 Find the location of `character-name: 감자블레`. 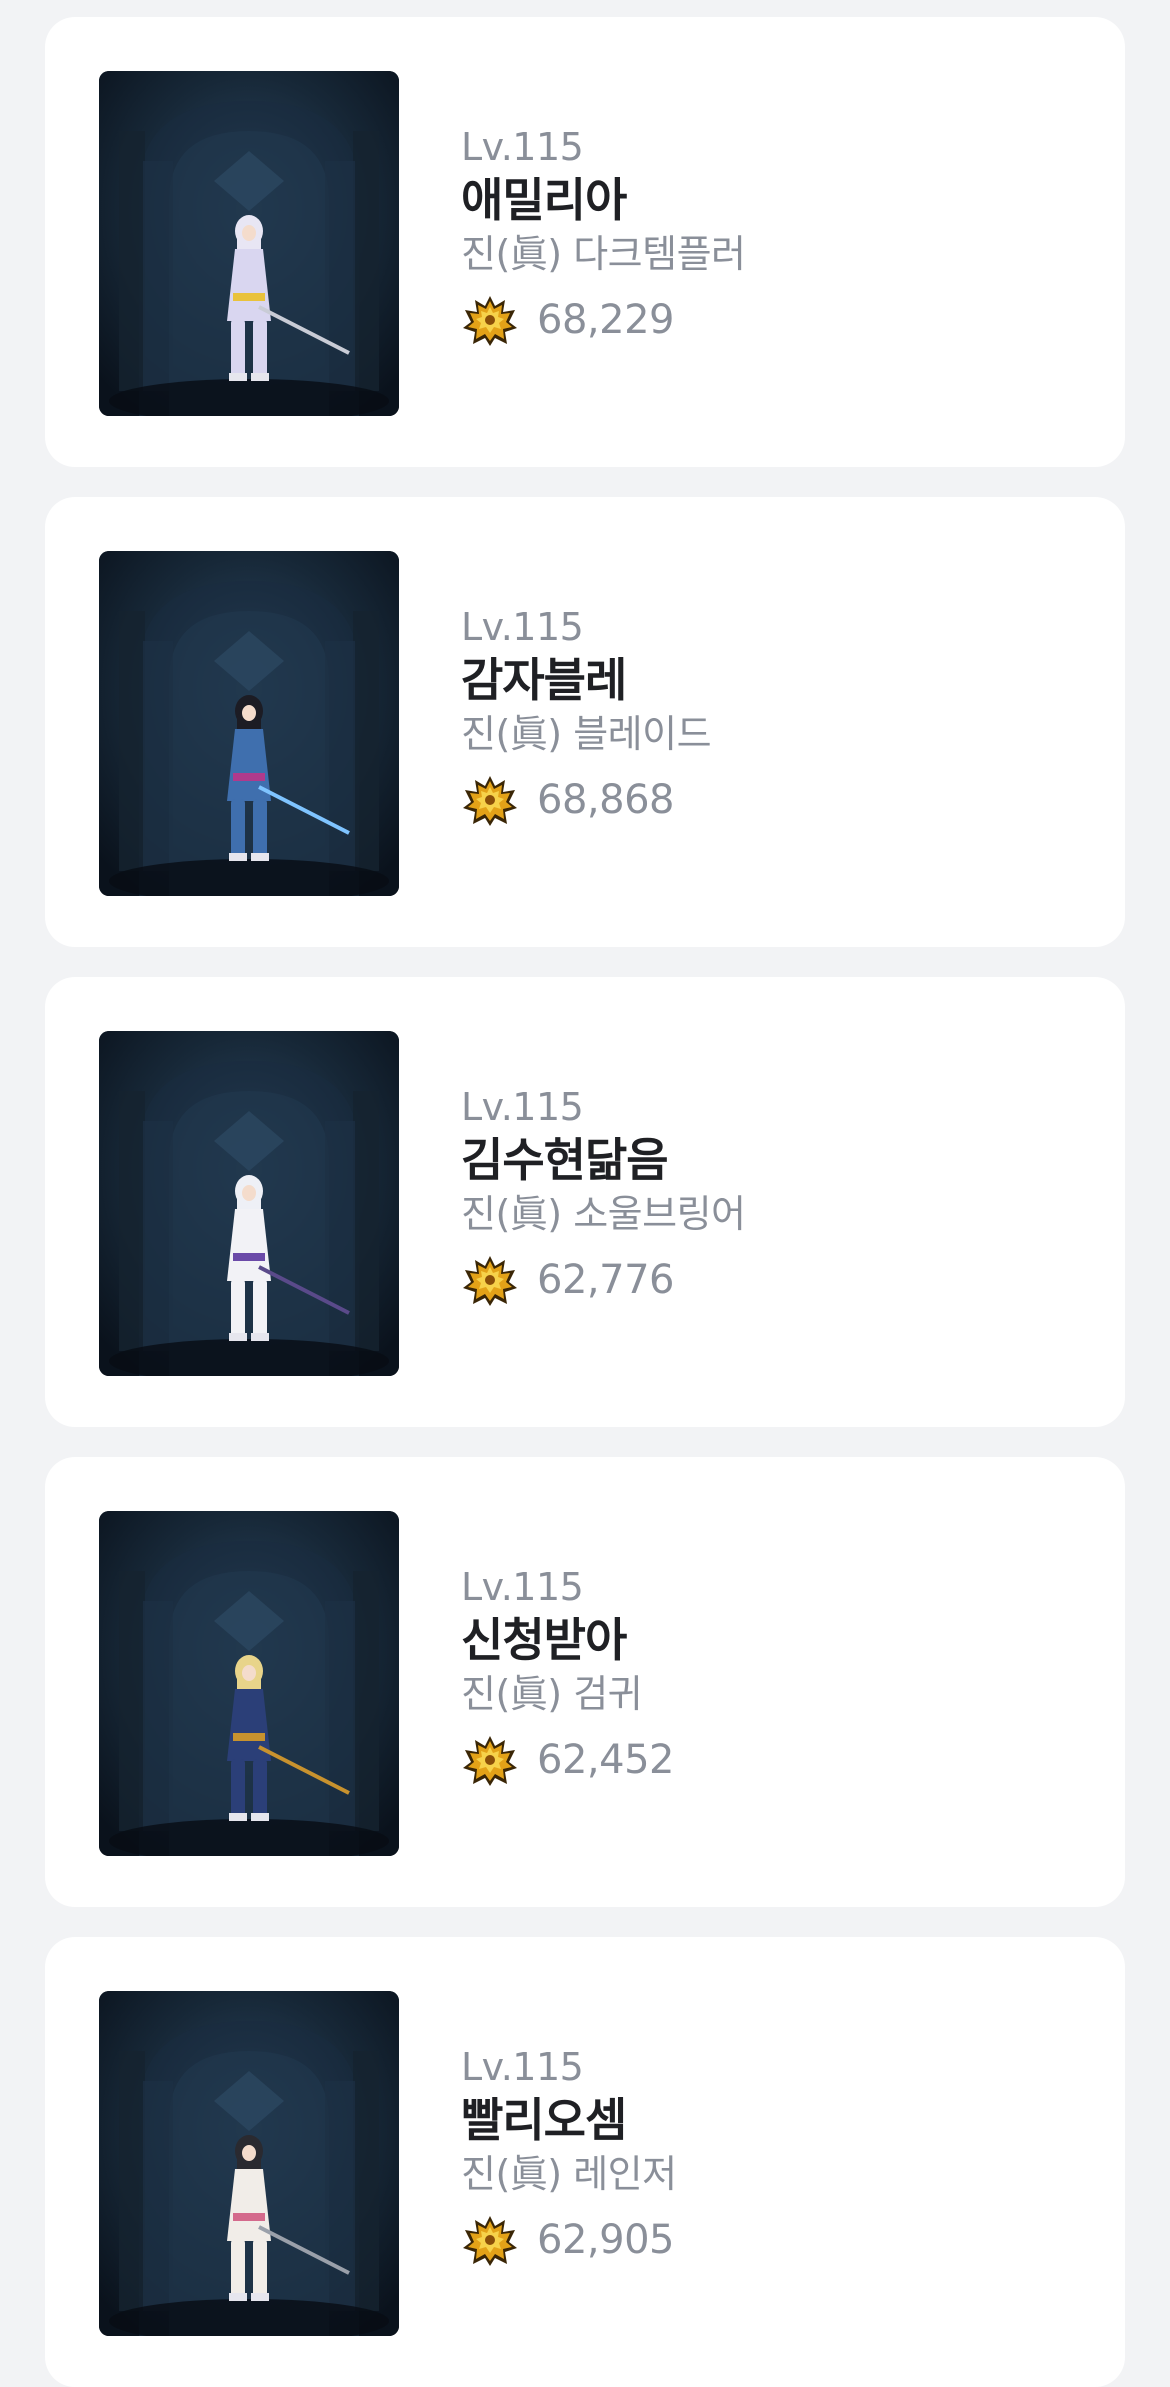

character-name: 감자블레 is located at coordinates (771, 680).